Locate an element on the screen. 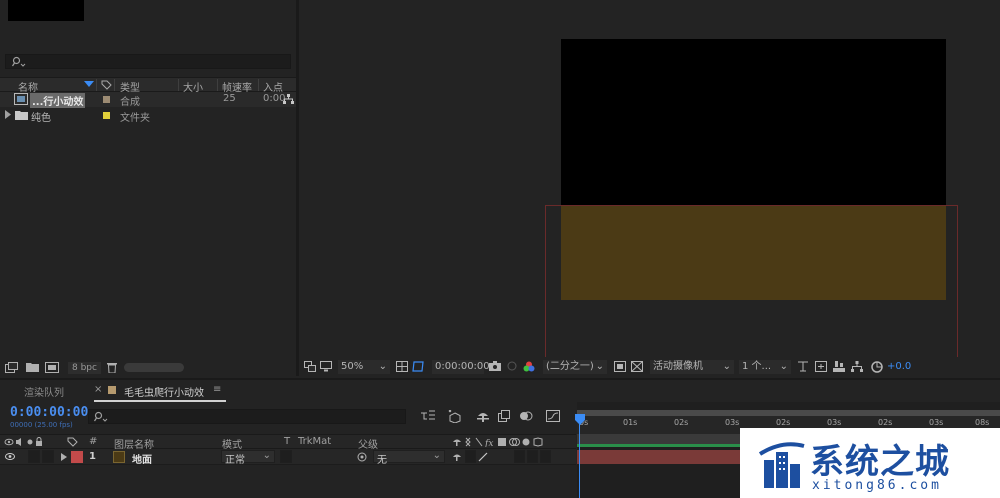  adjustment-layer-switch is located at coordinates (532, 456).